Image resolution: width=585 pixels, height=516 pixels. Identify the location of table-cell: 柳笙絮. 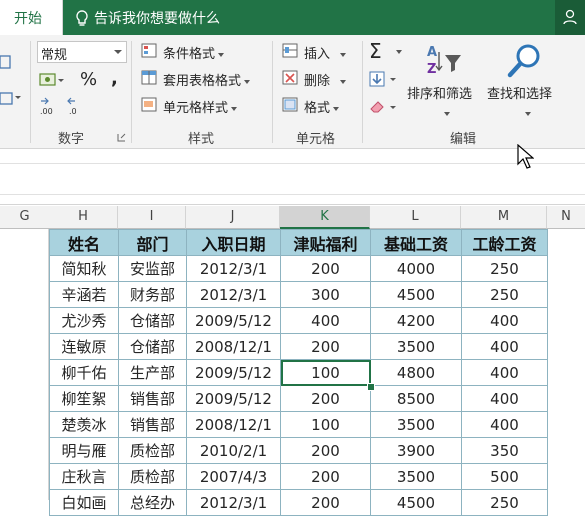
(84, 398).